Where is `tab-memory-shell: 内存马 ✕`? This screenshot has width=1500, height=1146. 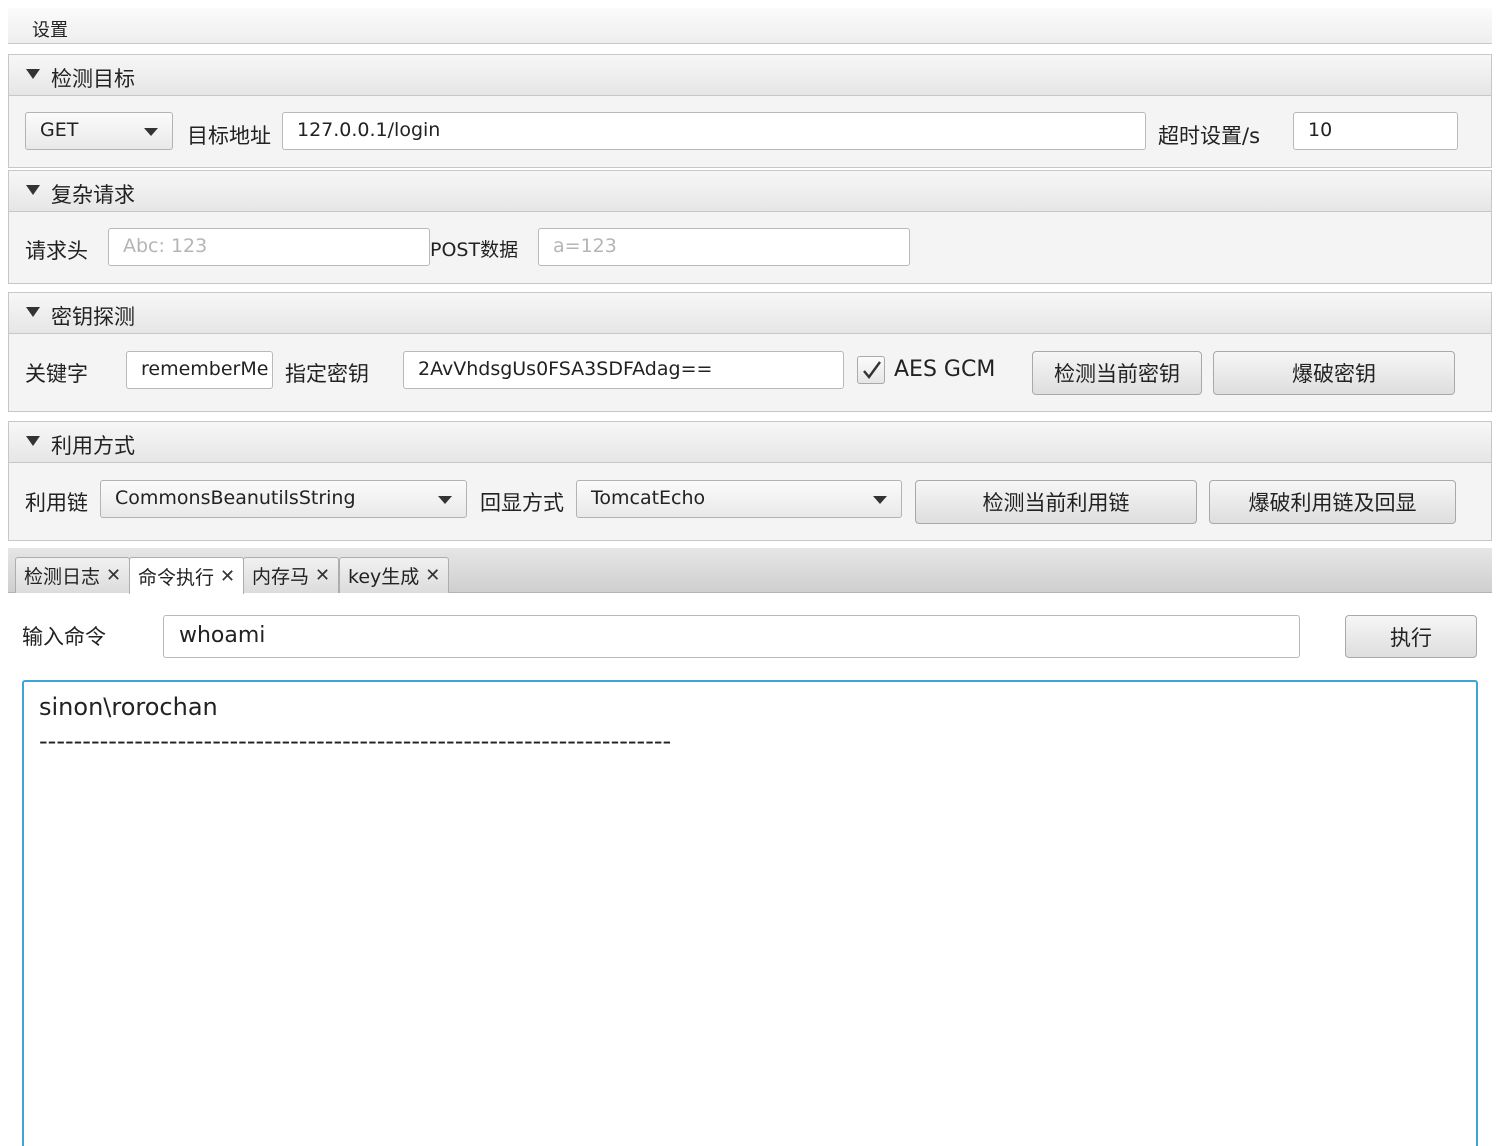
tab-memory-shell: 内存马 ✕ is located at coordinates (291, 575).